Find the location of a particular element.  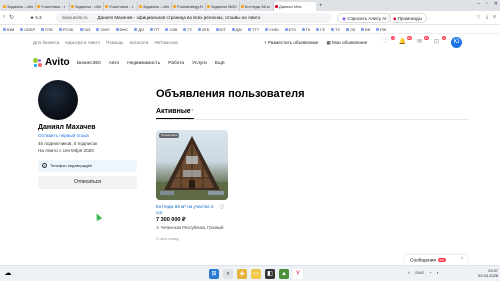

bookmark-item: ТУ is located at coordinates (335, 29).